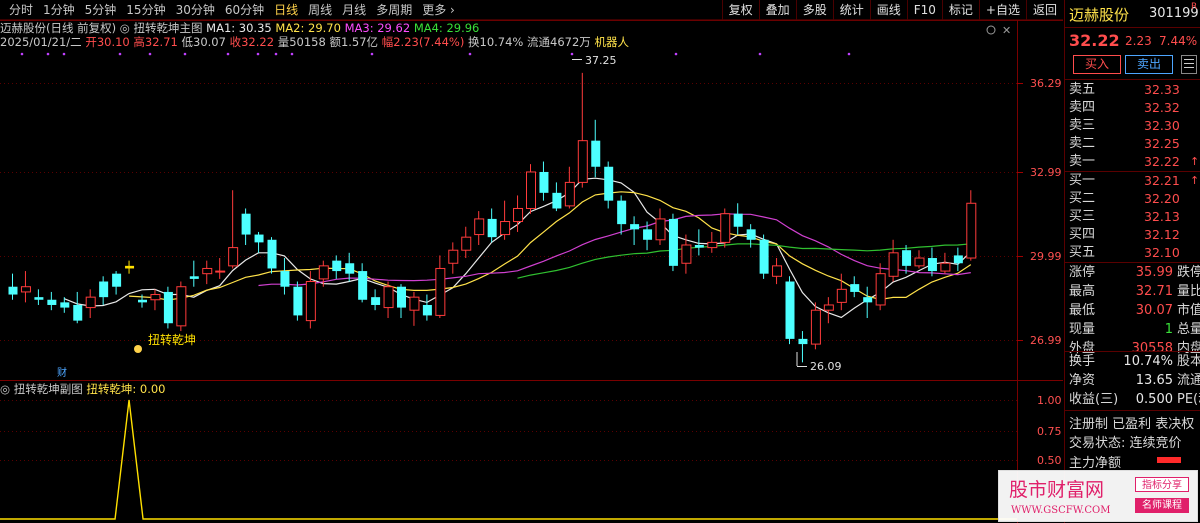 The height and width of the screenshot is (523, 1200). I want to click on tab-period: 周线, so click(320, 10).